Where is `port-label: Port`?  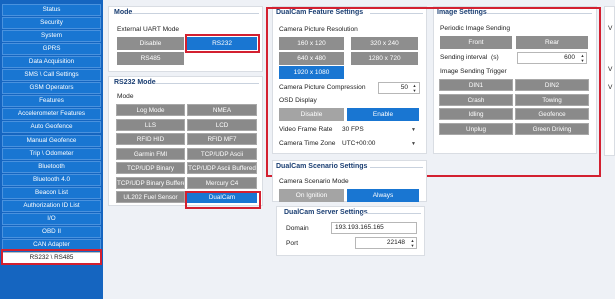 port-label: Port is located at coordinates (292, 243).